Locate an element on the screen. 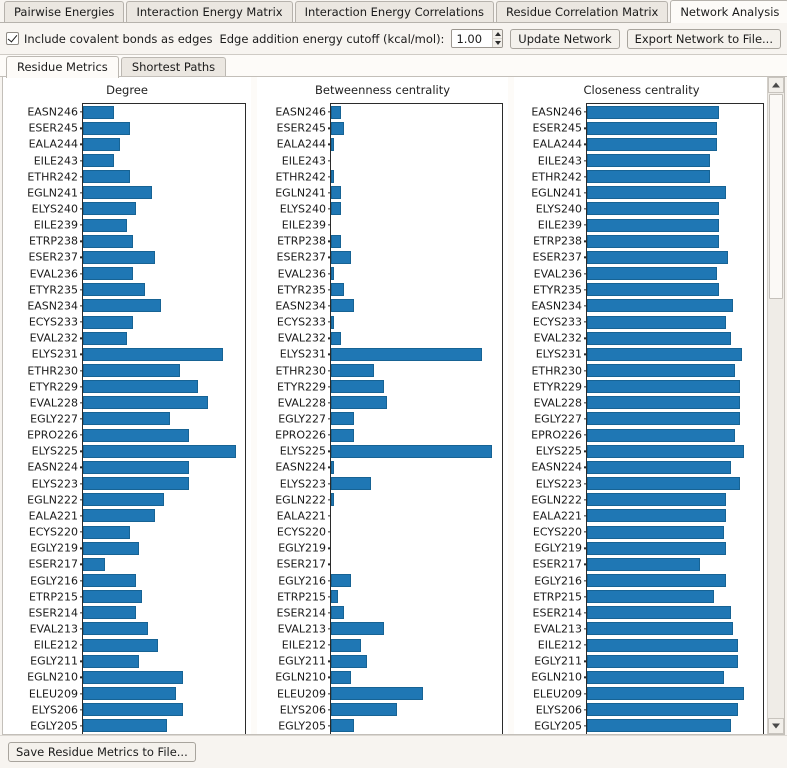 Image resolution: width=787 pixels, height=768 pixels. spinner-arrows is located at coordinates (497, 38).